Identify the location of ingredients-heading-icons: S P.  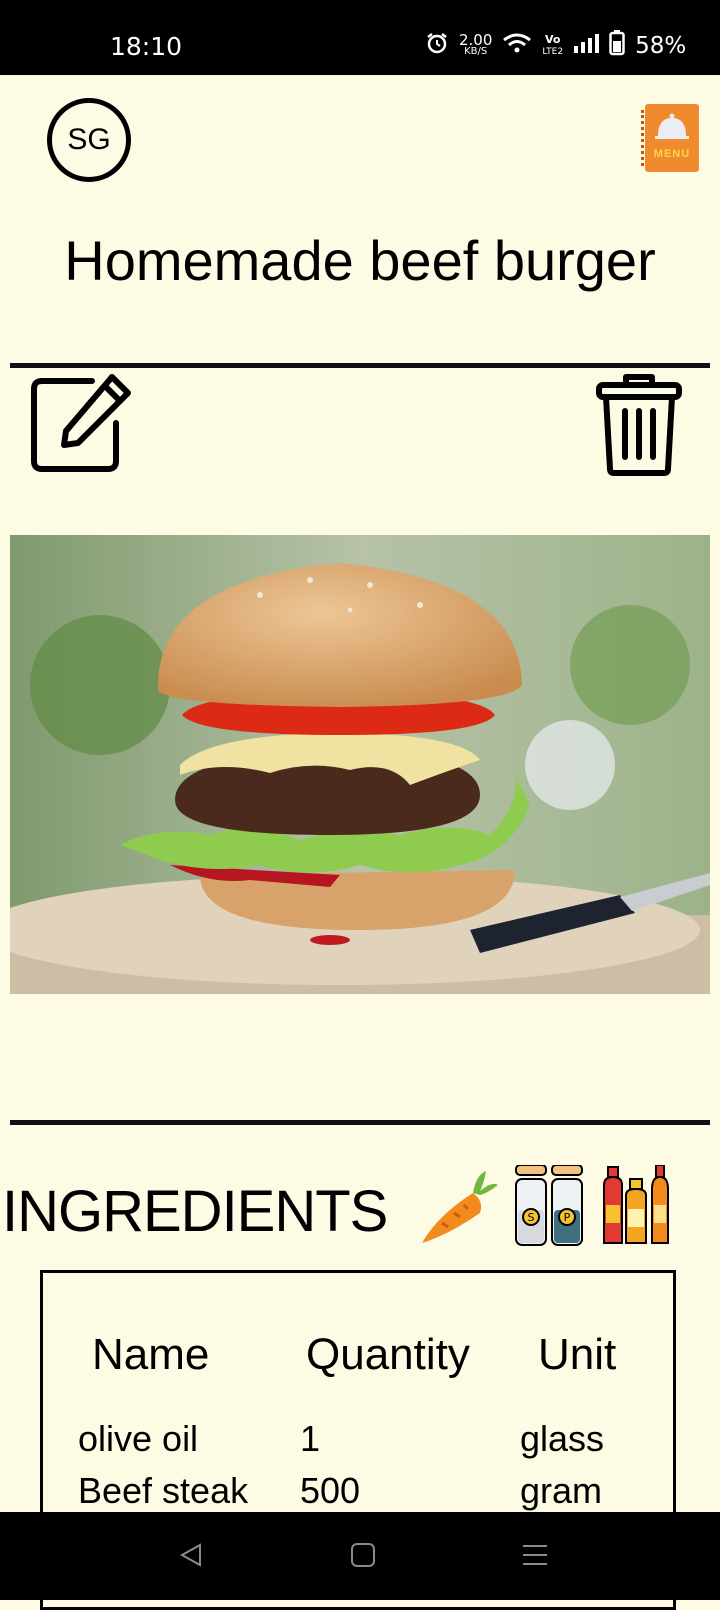
(547, 1206).